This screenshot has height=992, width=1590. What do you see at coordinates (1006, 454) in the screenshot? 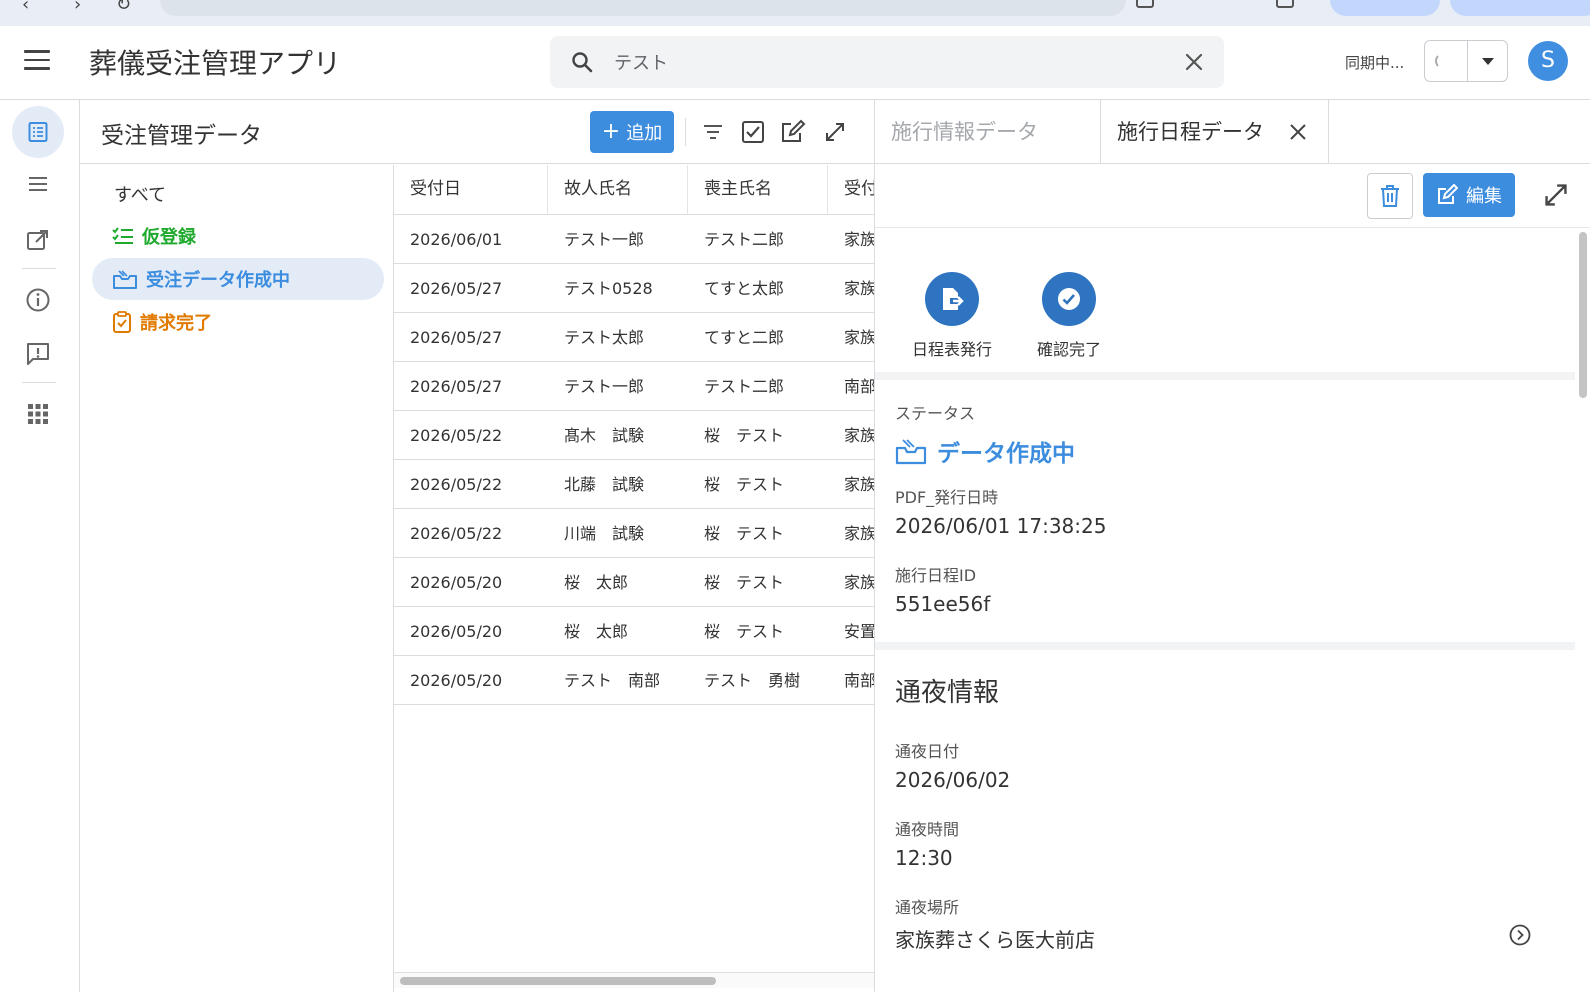
I see `status-text: データ作成中` at bounding box center [1006, 454].